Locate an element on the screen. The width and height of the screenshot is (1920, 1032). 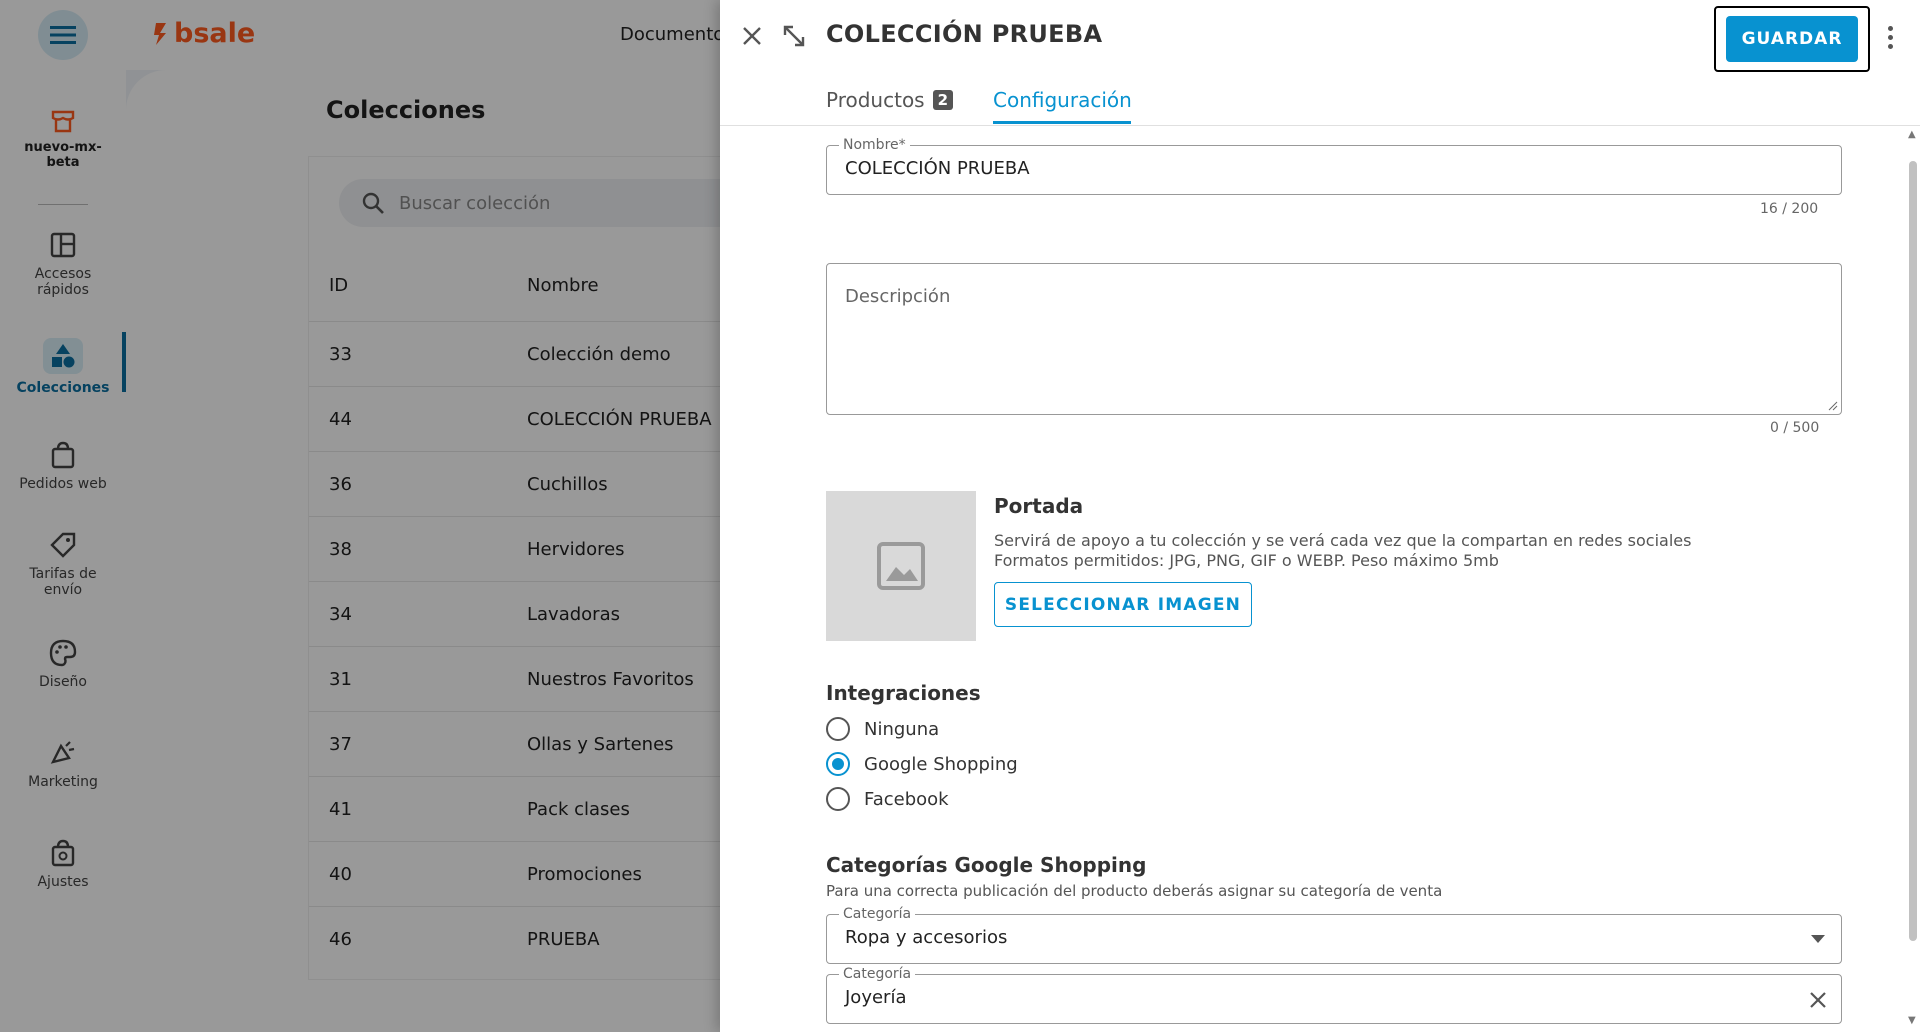
resize-grip-icon is located at coordinates (1833, 406).